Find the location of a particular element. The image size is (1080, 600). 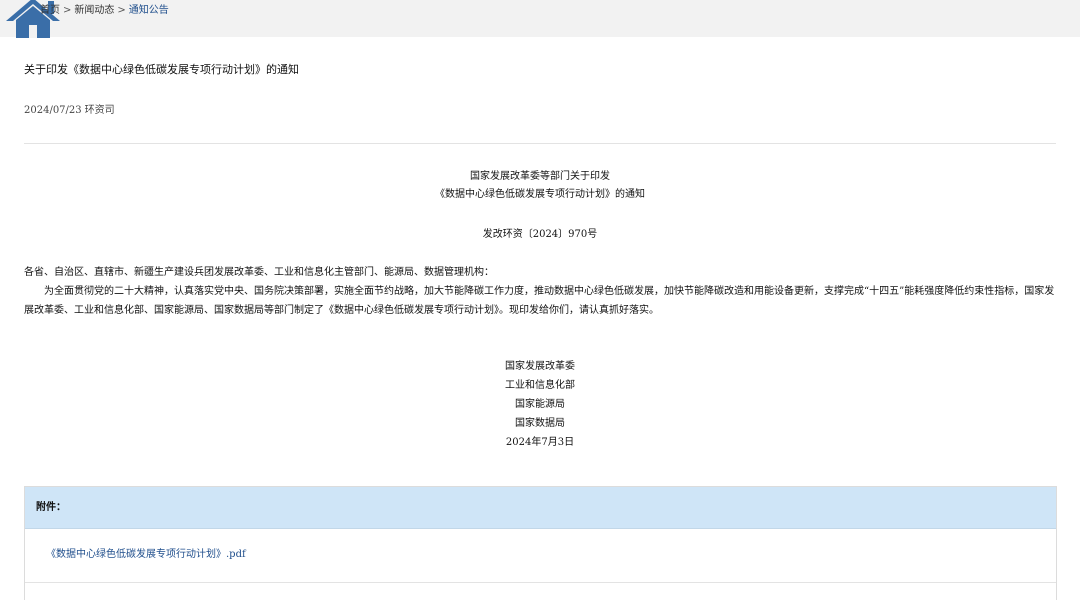

signatory: 国家能源局 is located at coordinates (540, 404).